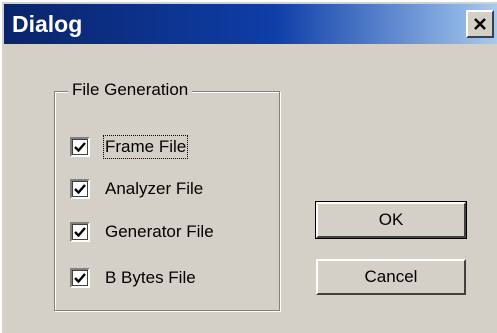  What do you see at coordinates (130, 90) in the screenshot?
I see `group-label: File Generation` at bounding box center [130, 90].